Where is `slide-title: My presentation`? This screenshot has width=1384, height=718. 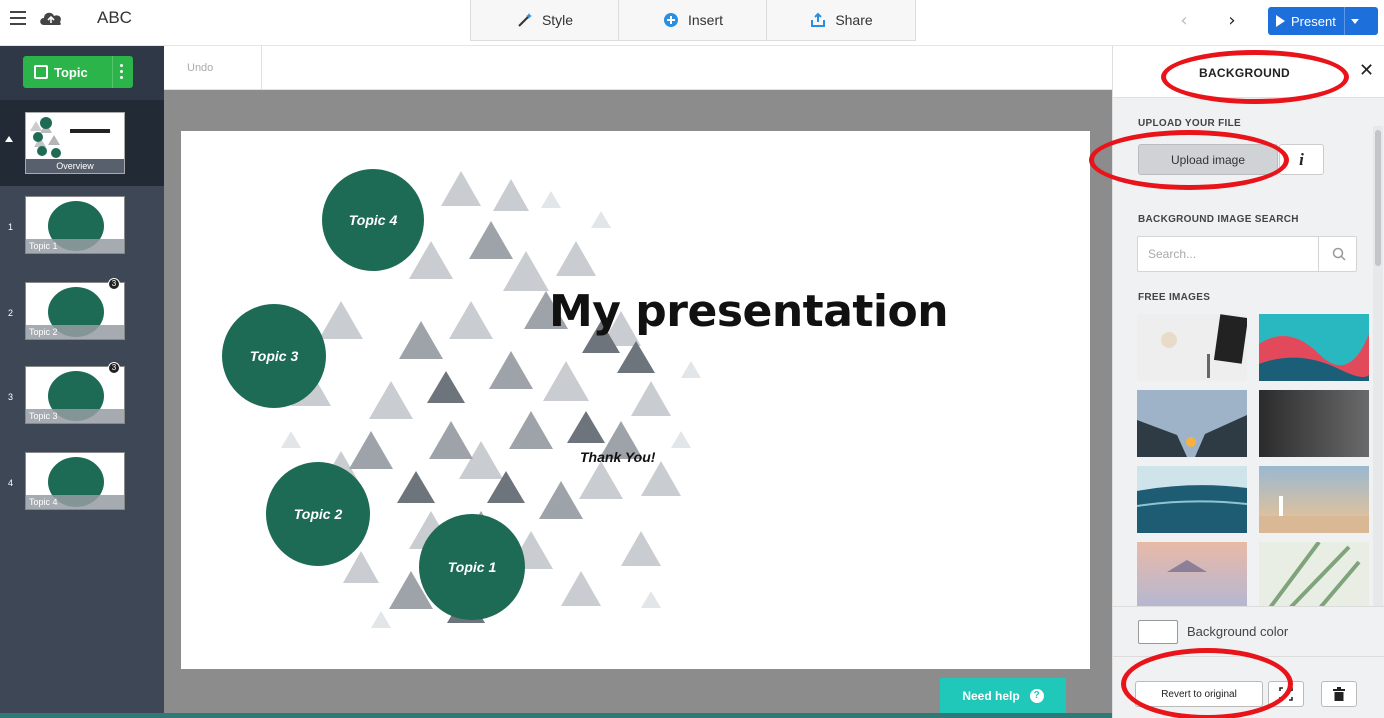
slide-title: My presentation is located at coordinates (749, 311).